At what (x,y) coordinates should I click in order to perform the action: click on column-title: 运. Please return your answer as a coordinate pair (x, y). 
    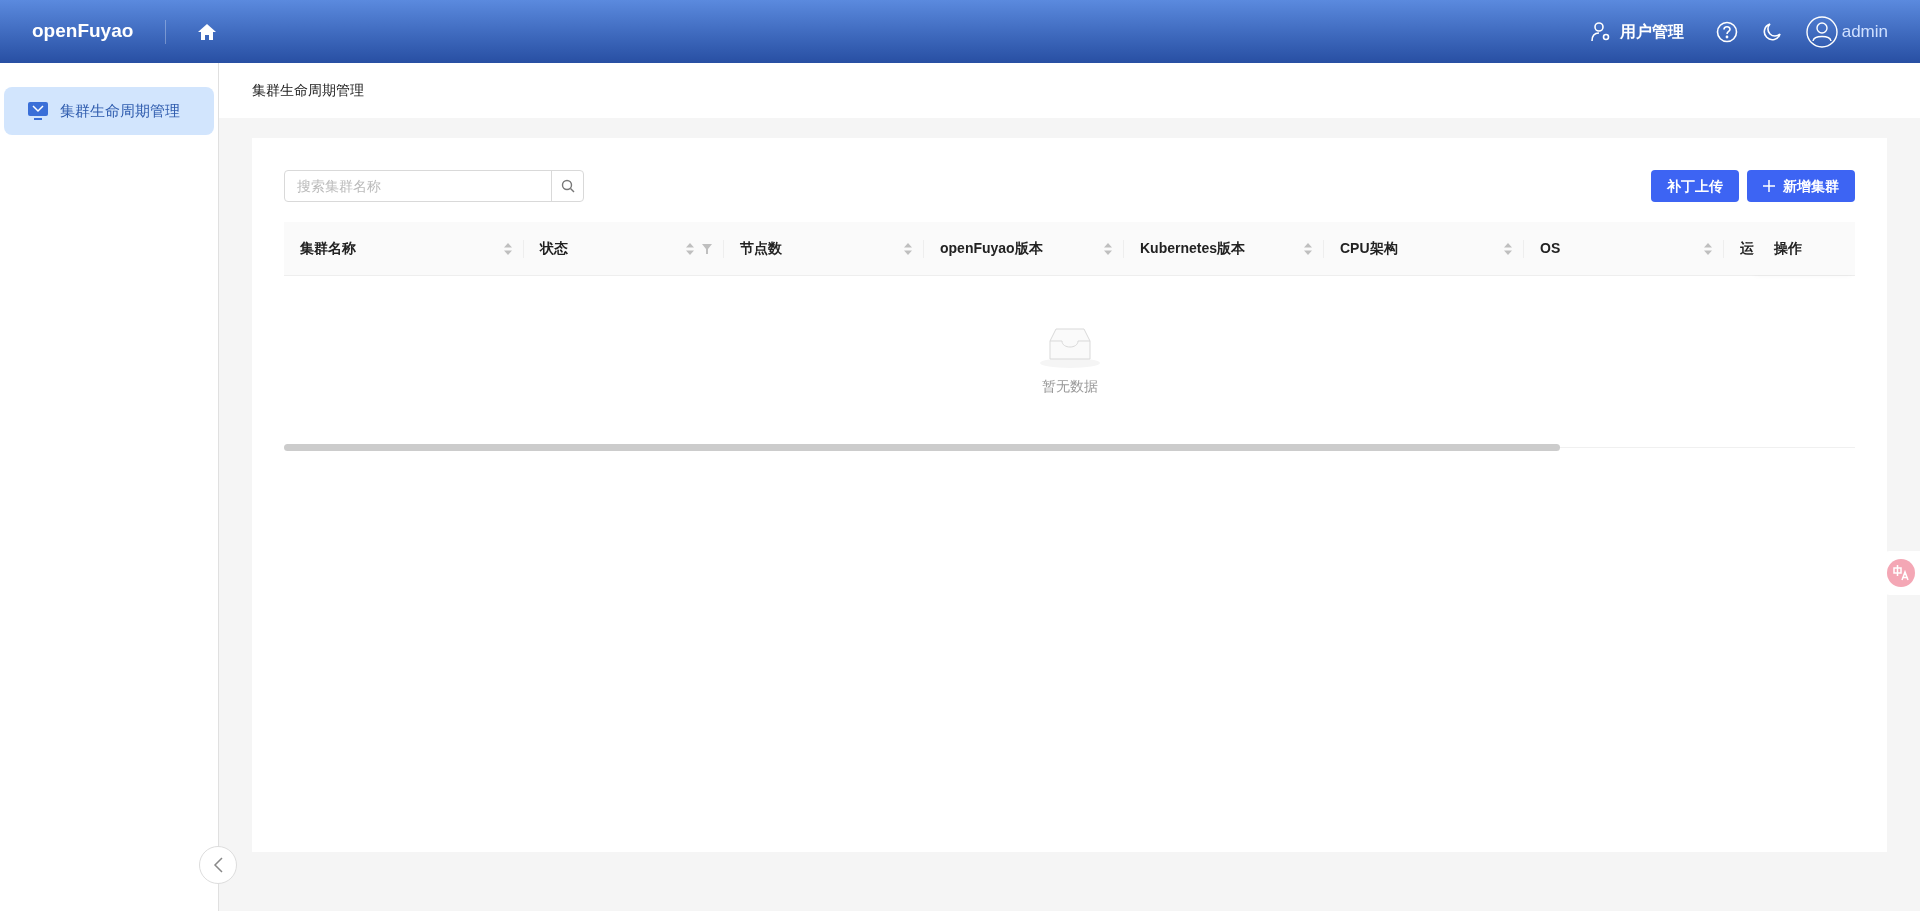
    Looking at the image, I should click on (1747, 248).